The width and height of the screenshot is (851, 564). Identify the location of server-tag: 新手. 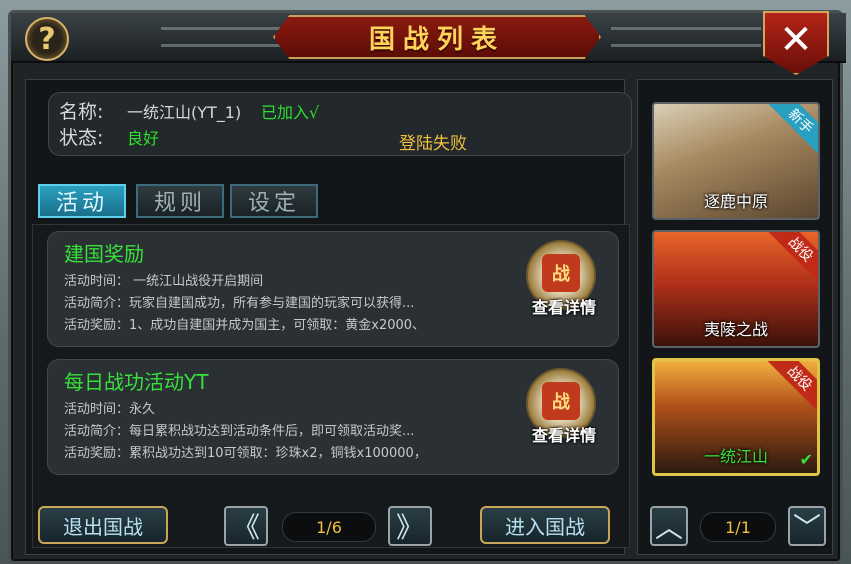
(793, 129).